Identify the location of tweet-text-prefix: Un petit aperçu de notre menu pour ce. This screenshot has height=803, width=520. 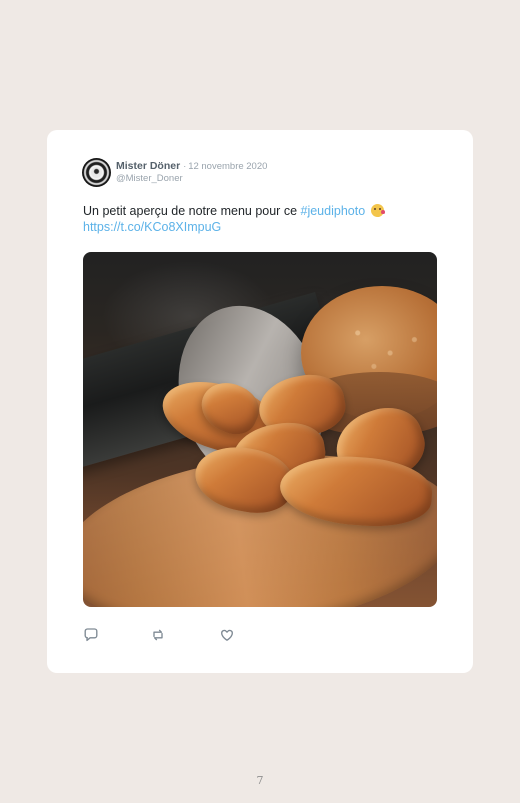
(192, 211).